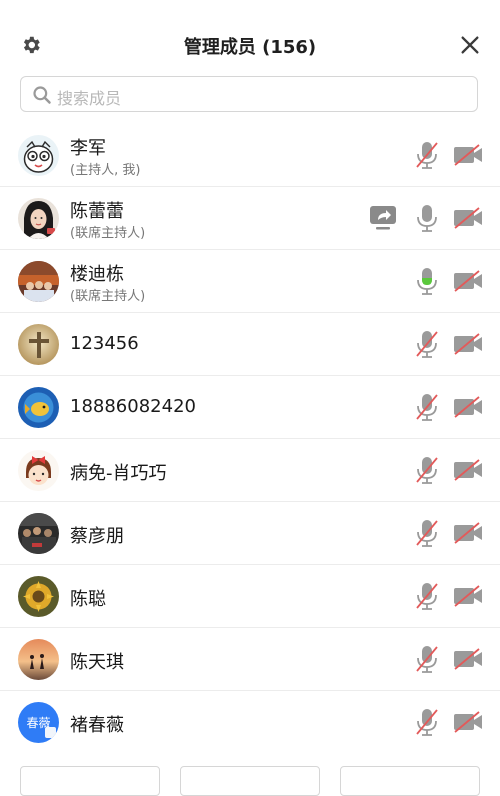  Describe the element at coordinates (250, 47) in the screenshot. I see `page-title: 管理成员 (156)` at that location.